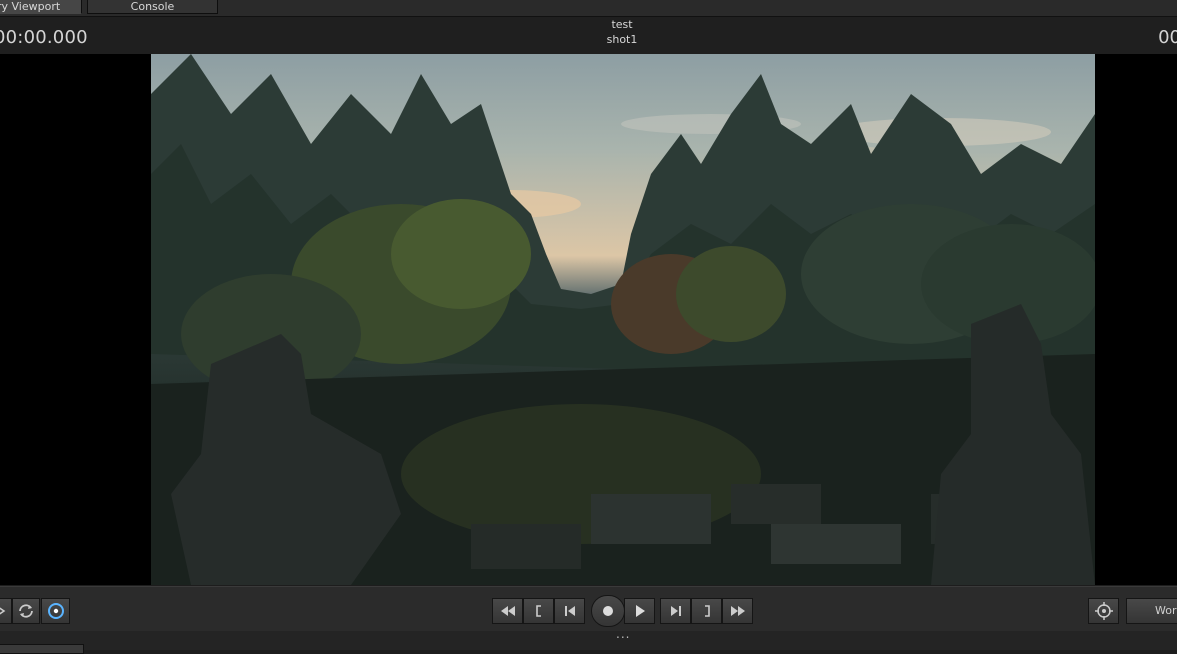 Image resolution: width=1177 pixels, height=654 pixels. What do you see at coordinates (706, 611) in the screenshot?
I see `mark-out-icon` at bounding box center [706, 611].